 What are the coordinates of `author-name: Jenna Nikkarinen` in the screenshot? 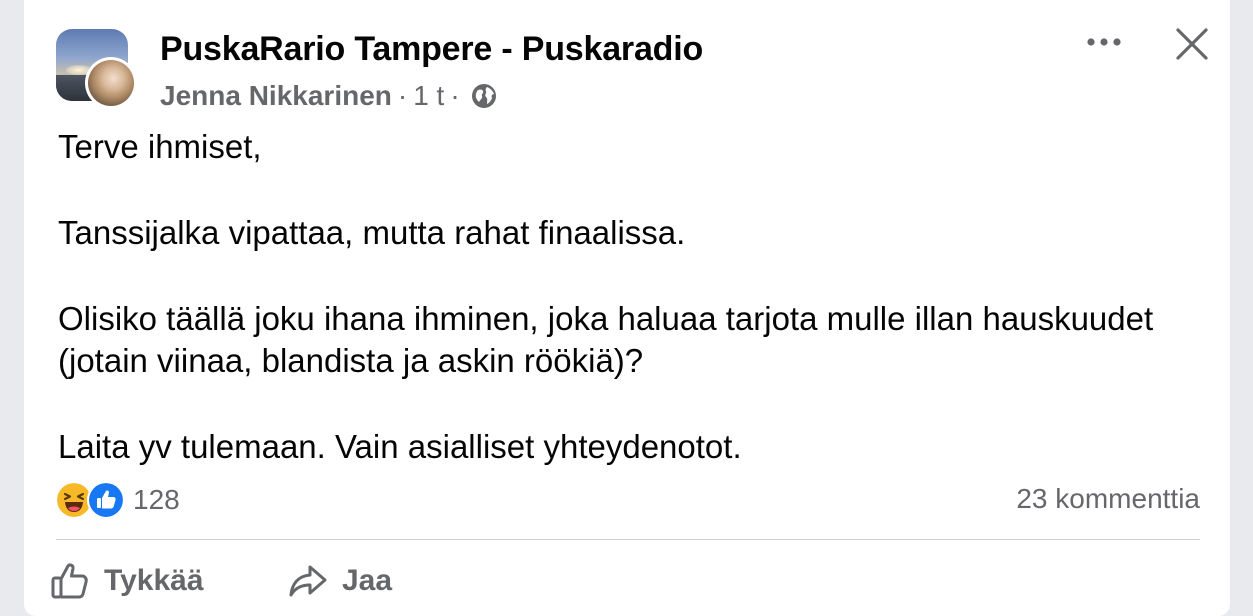 It's located at (276, 96).